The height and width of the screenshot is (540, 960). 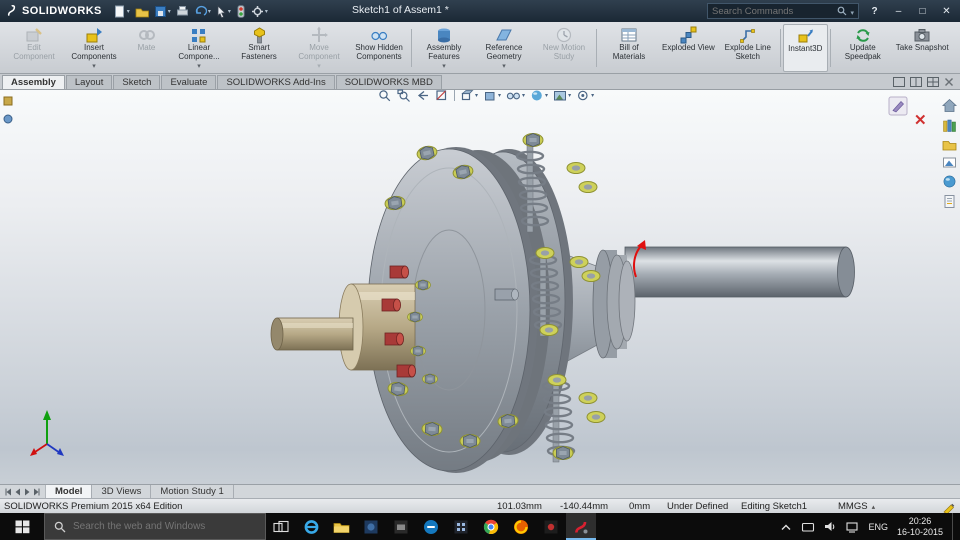 What do you see at coordinates (585, 95) in the screenshot?
I see `view-settings-icon` at bounding box center [585, 95].